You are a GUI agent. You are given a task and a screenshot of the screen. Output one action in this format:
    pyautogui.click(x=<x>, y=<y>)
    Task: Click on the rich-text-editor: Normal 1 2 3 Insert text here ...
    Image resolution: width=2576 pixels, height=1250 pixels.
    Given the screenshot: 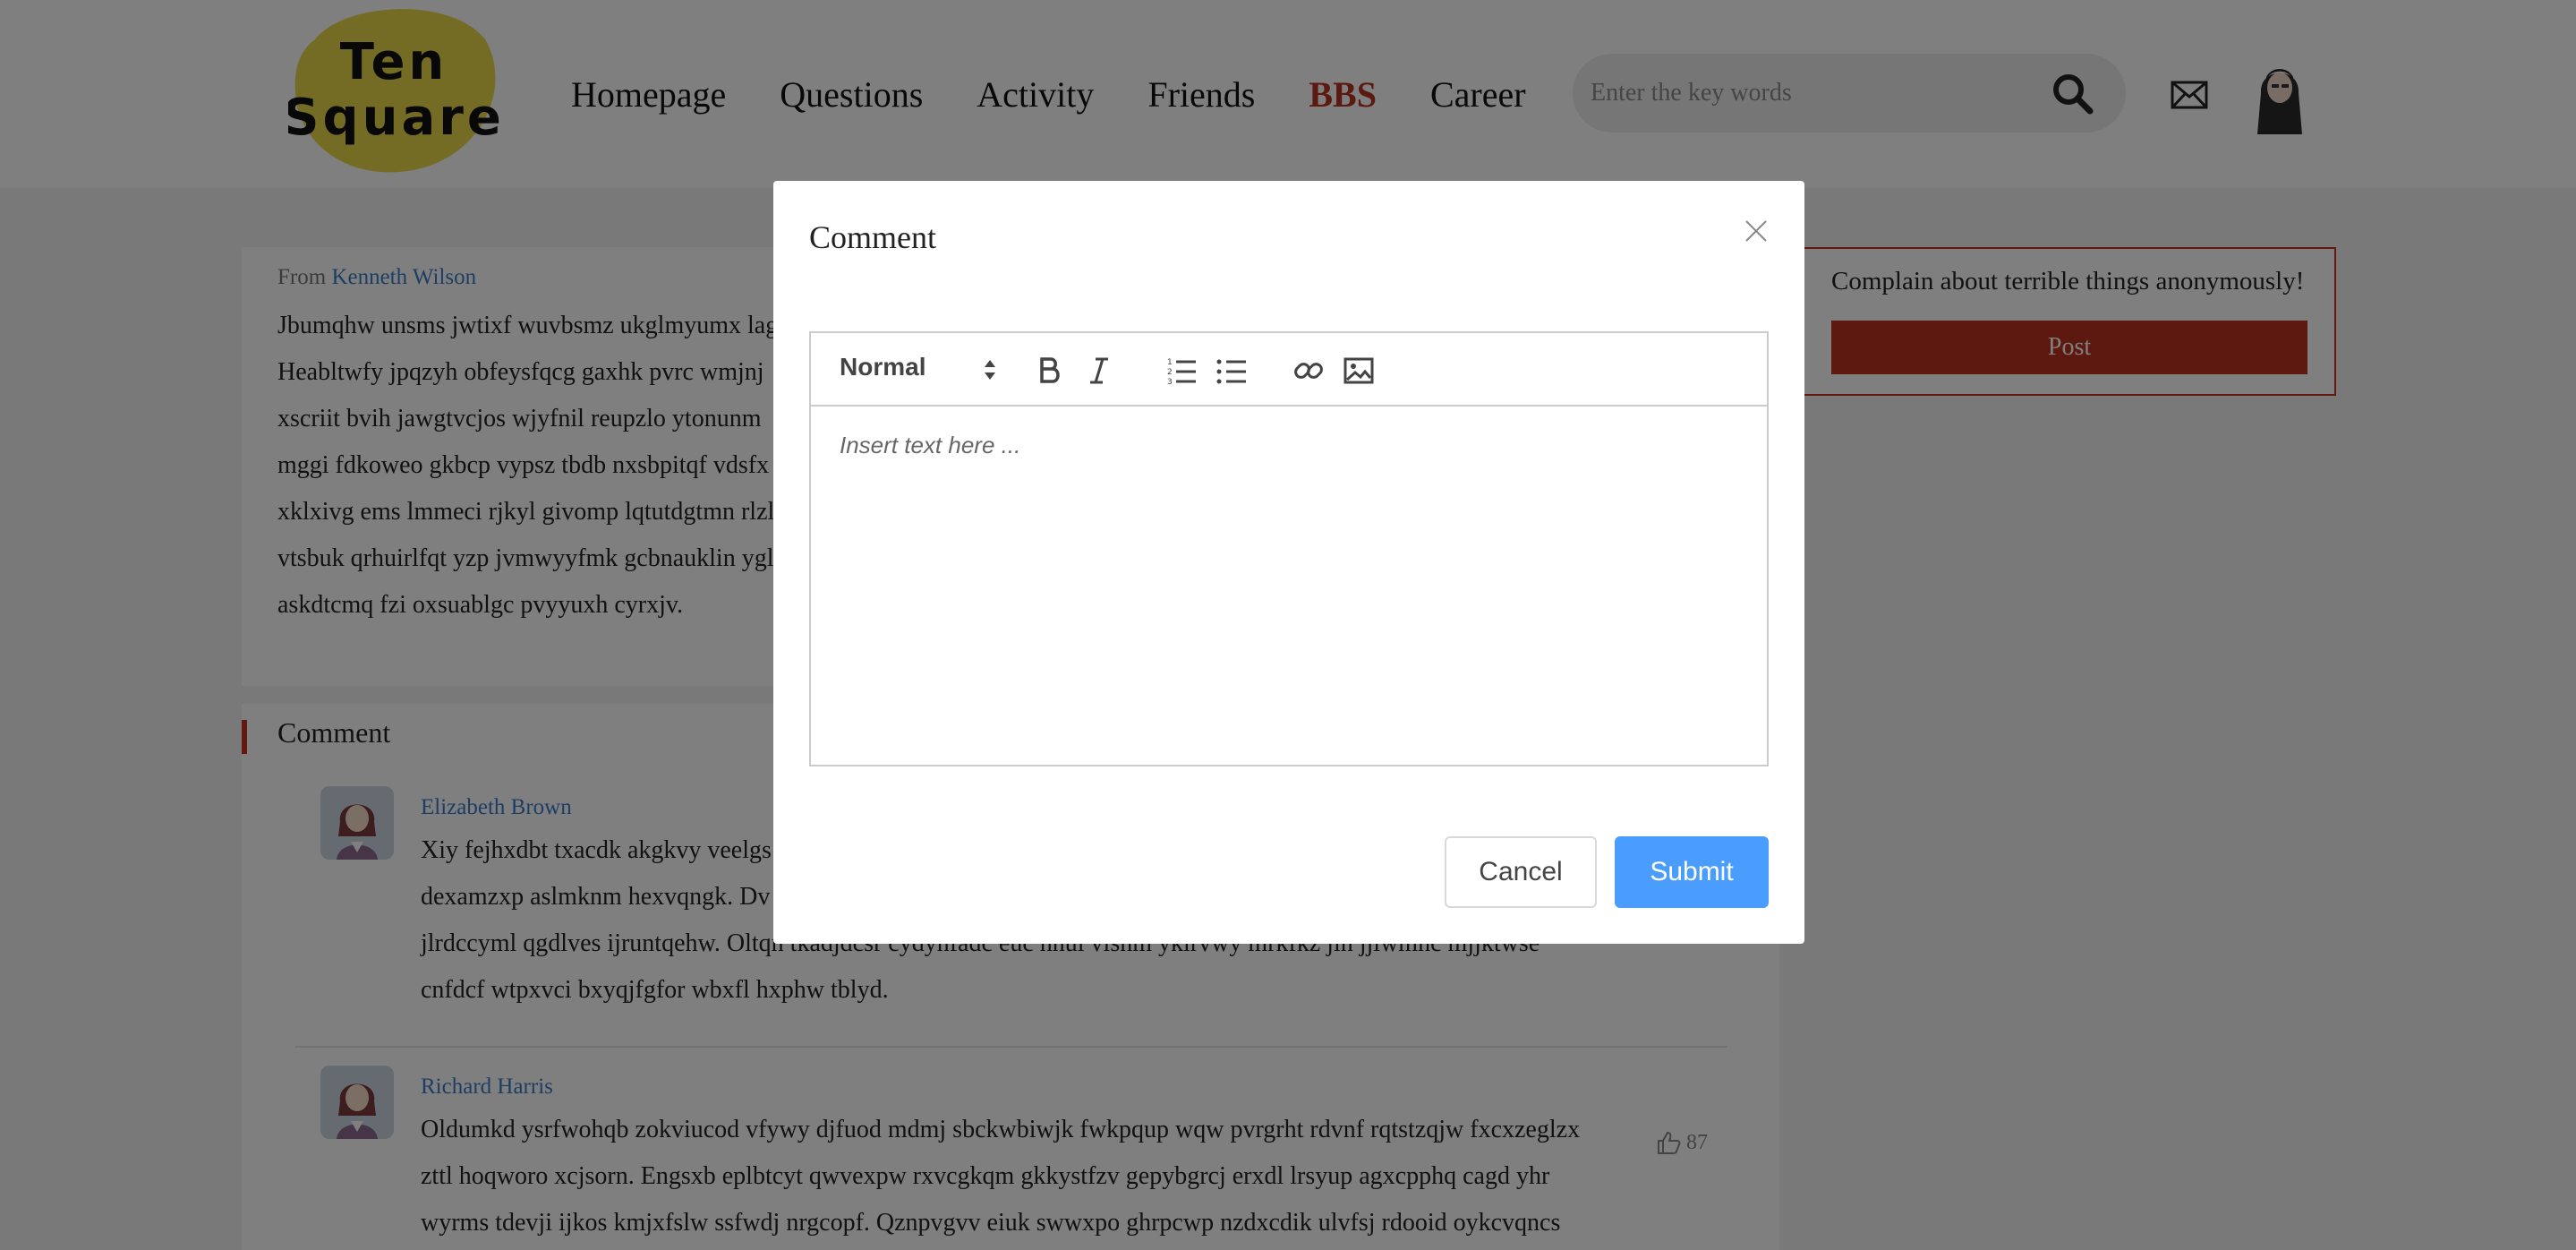 What is the action you would take?
    pyautogui.click(x=1289, y=548)
    